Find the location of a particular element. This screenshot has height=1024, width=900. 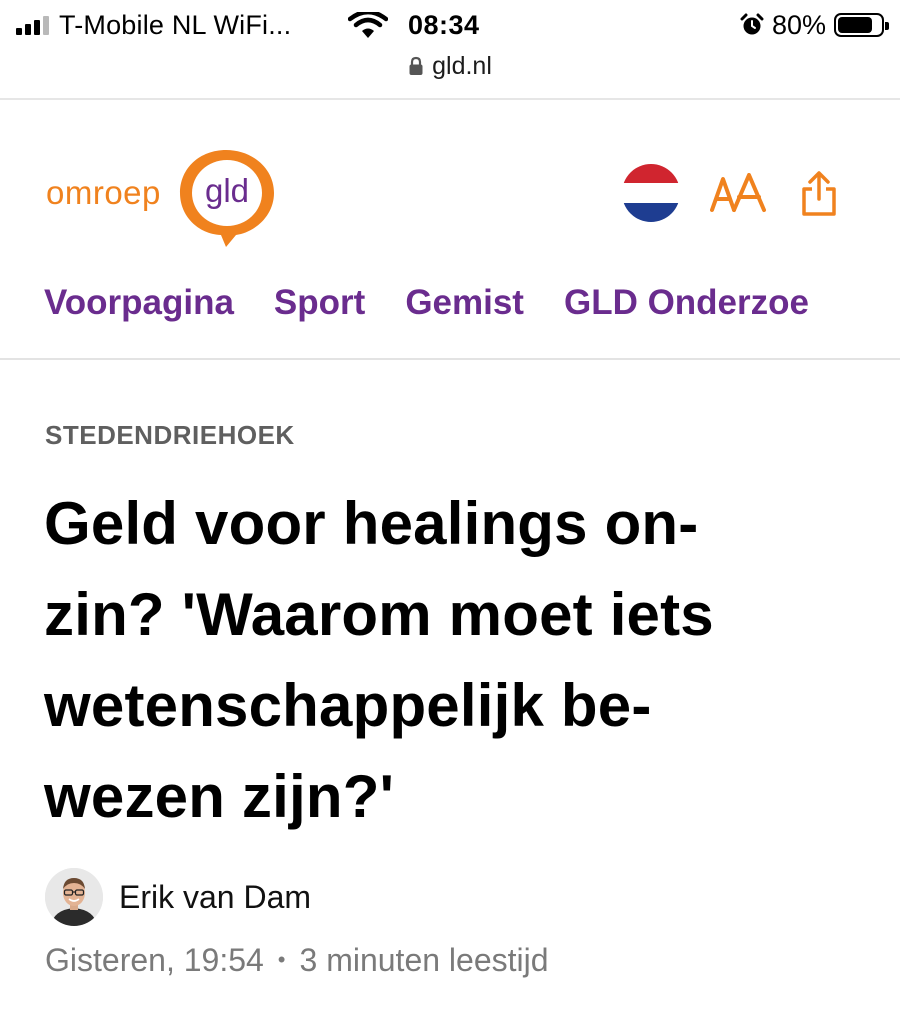

alarm-icon is located at coordinates (752, 24).